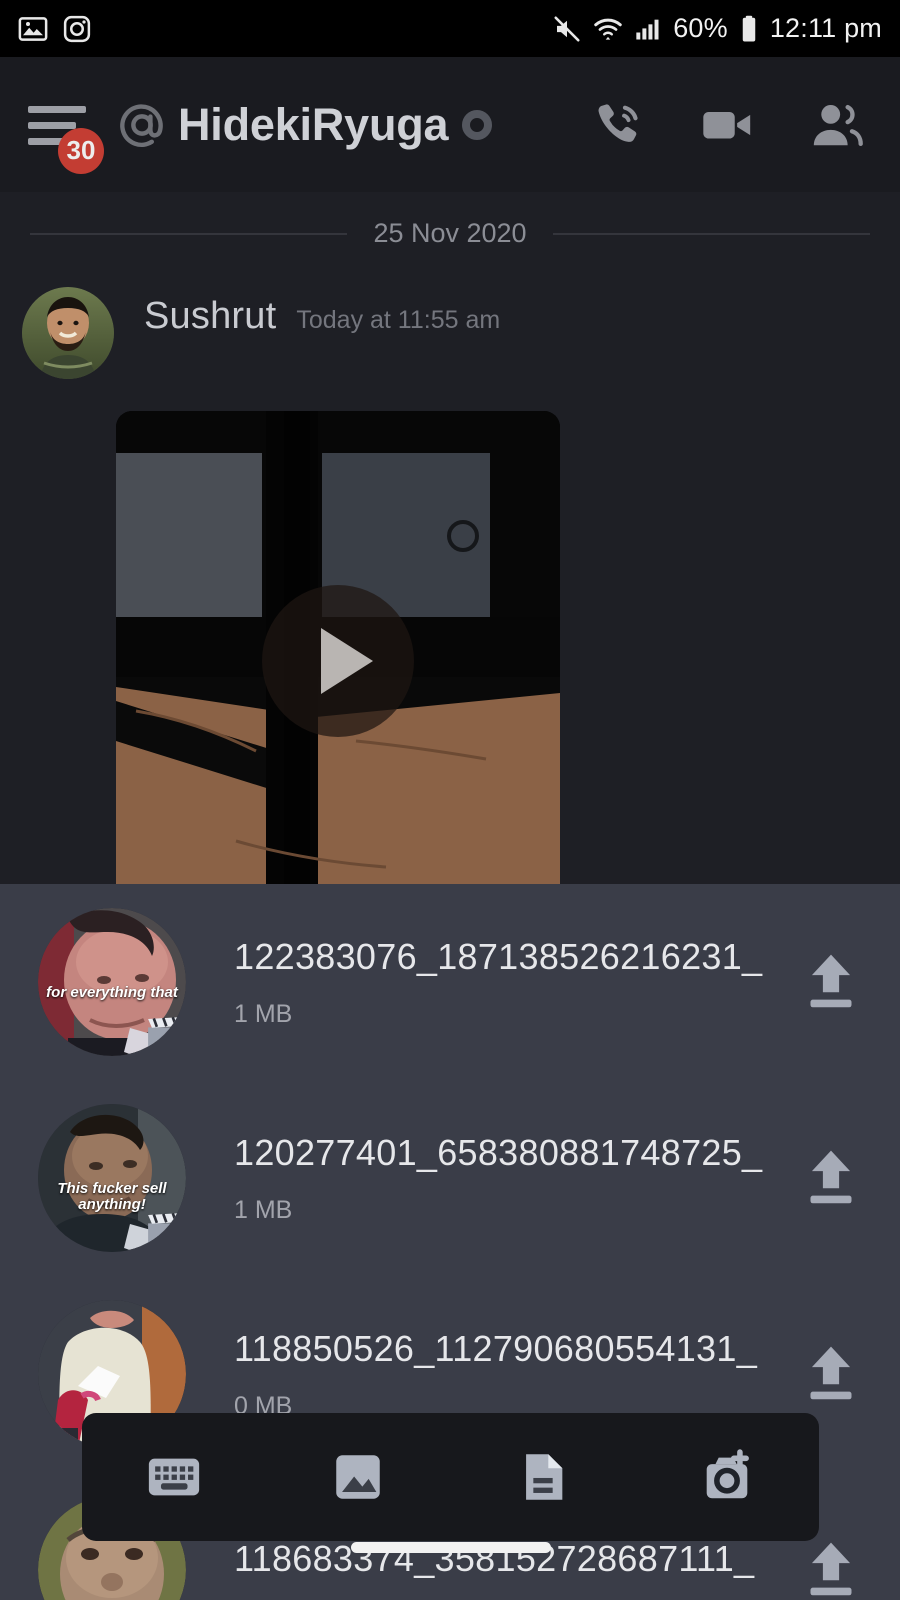  What do you see at coordinates (450, 1547) in the screenshot?
I see `home-indicator` at bounding box center [450, 1547].